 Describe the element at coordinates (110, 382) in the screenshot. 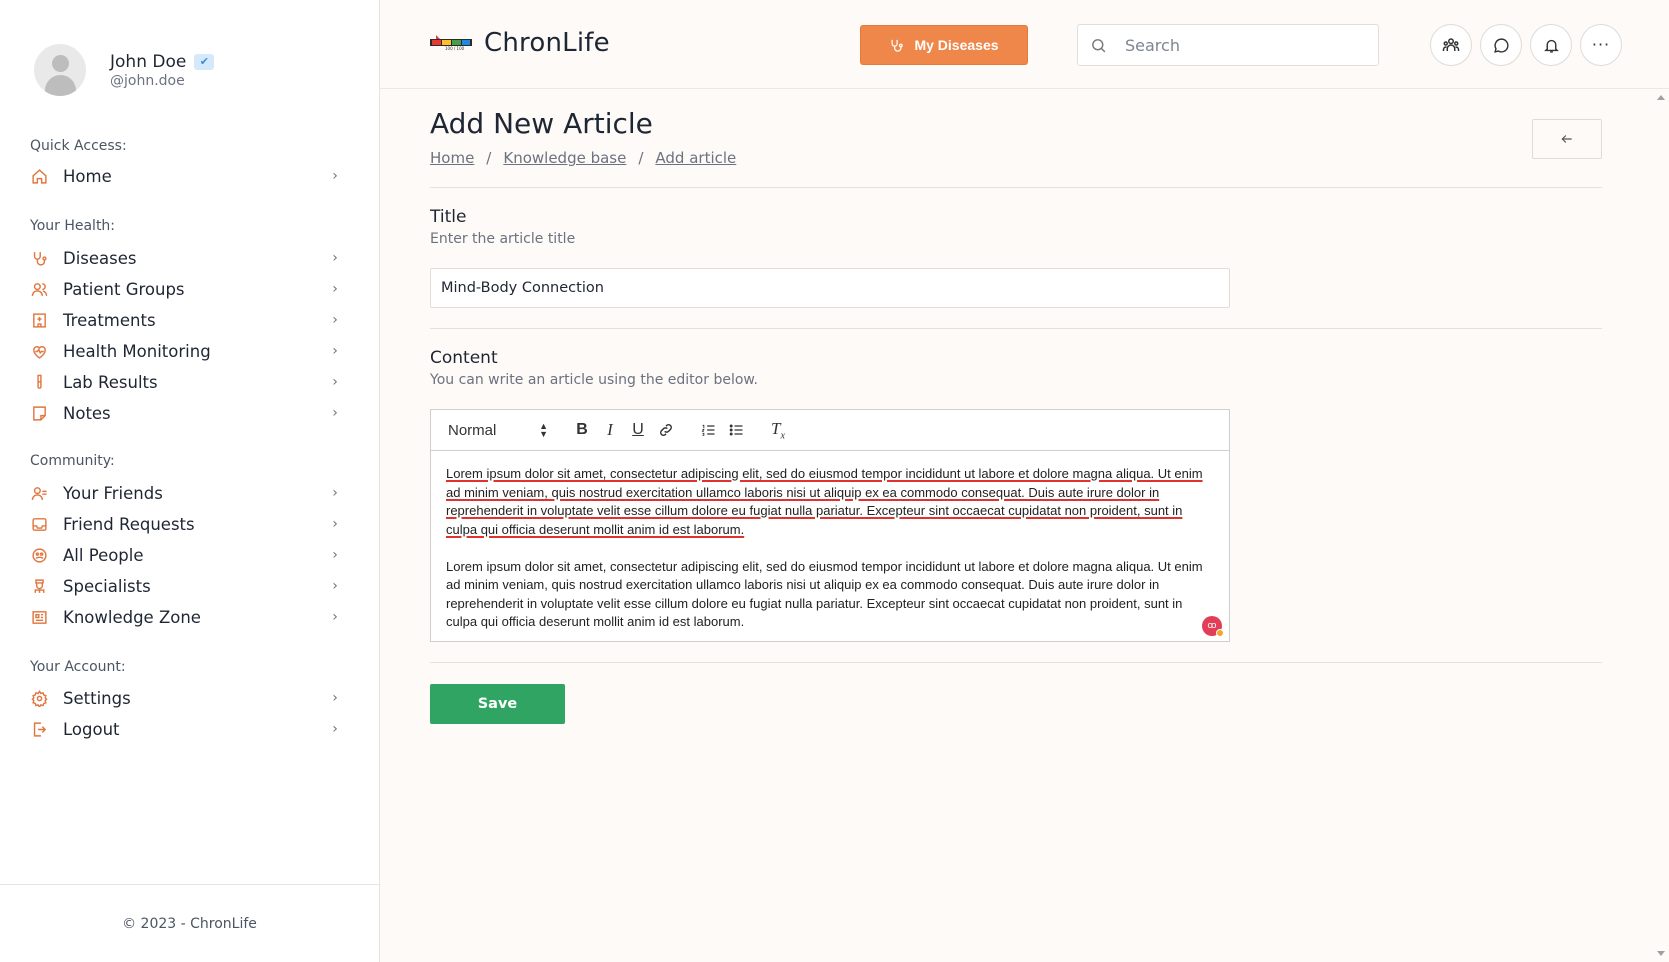

I see `sidebar-item-label: Lab Results` at that location.